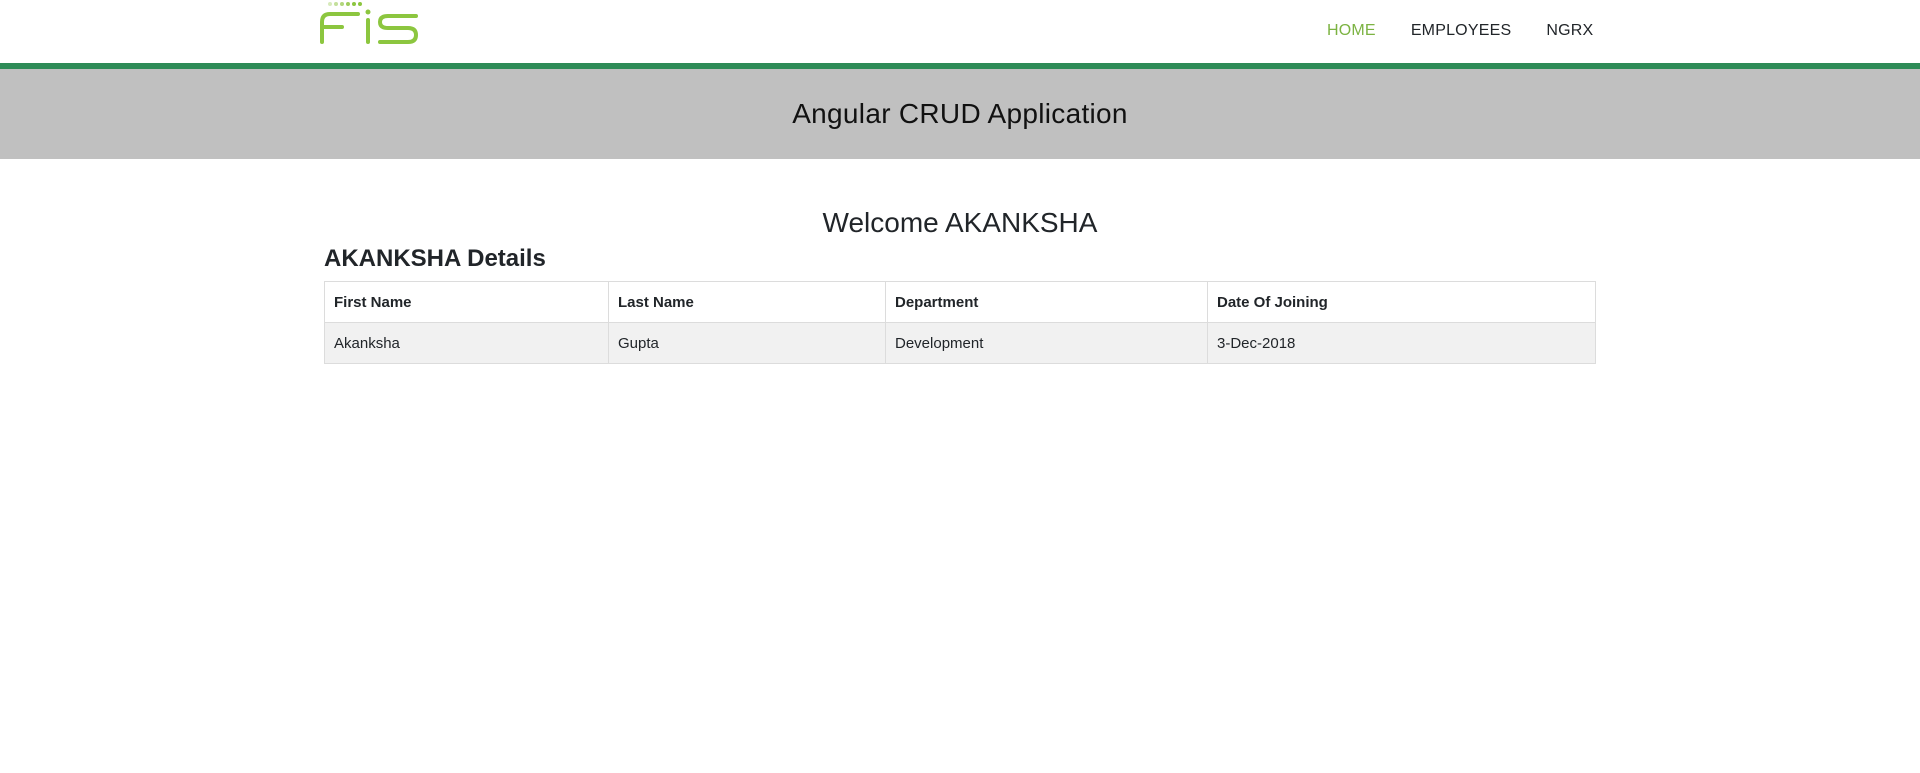  Describe the element at coordinates (466, 343) in the screenshot. I see `cell-first-name: Akanksha` at that location.